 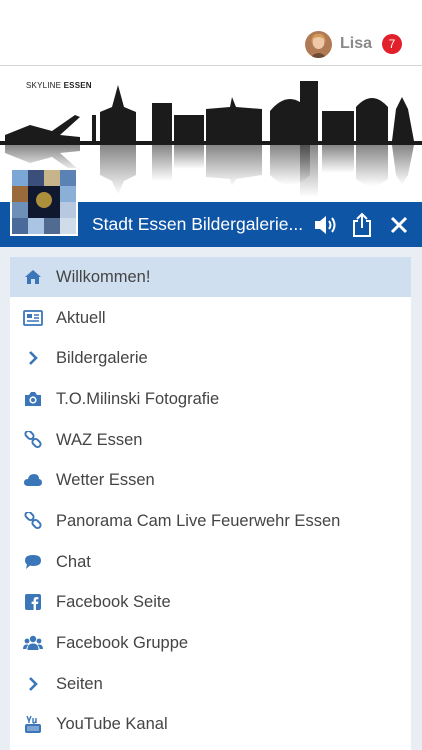 What do you see at coordinates (362, 225) in the screenshot?
I see `share-icon` at bounding box center [362, 225].